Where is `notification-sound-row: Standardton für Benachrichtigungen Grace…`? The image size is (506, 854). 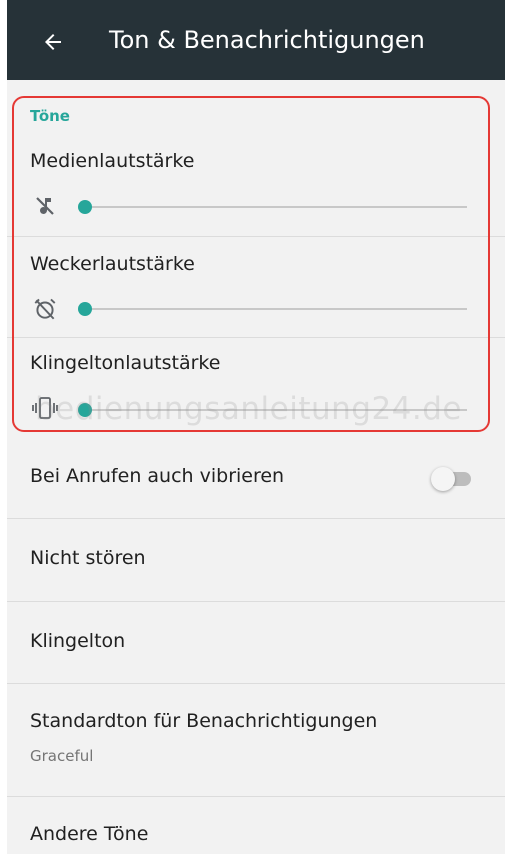
notification-sound-row: Standardton für Benachrichtigungen Grace… is located at coordinates (256, 740).